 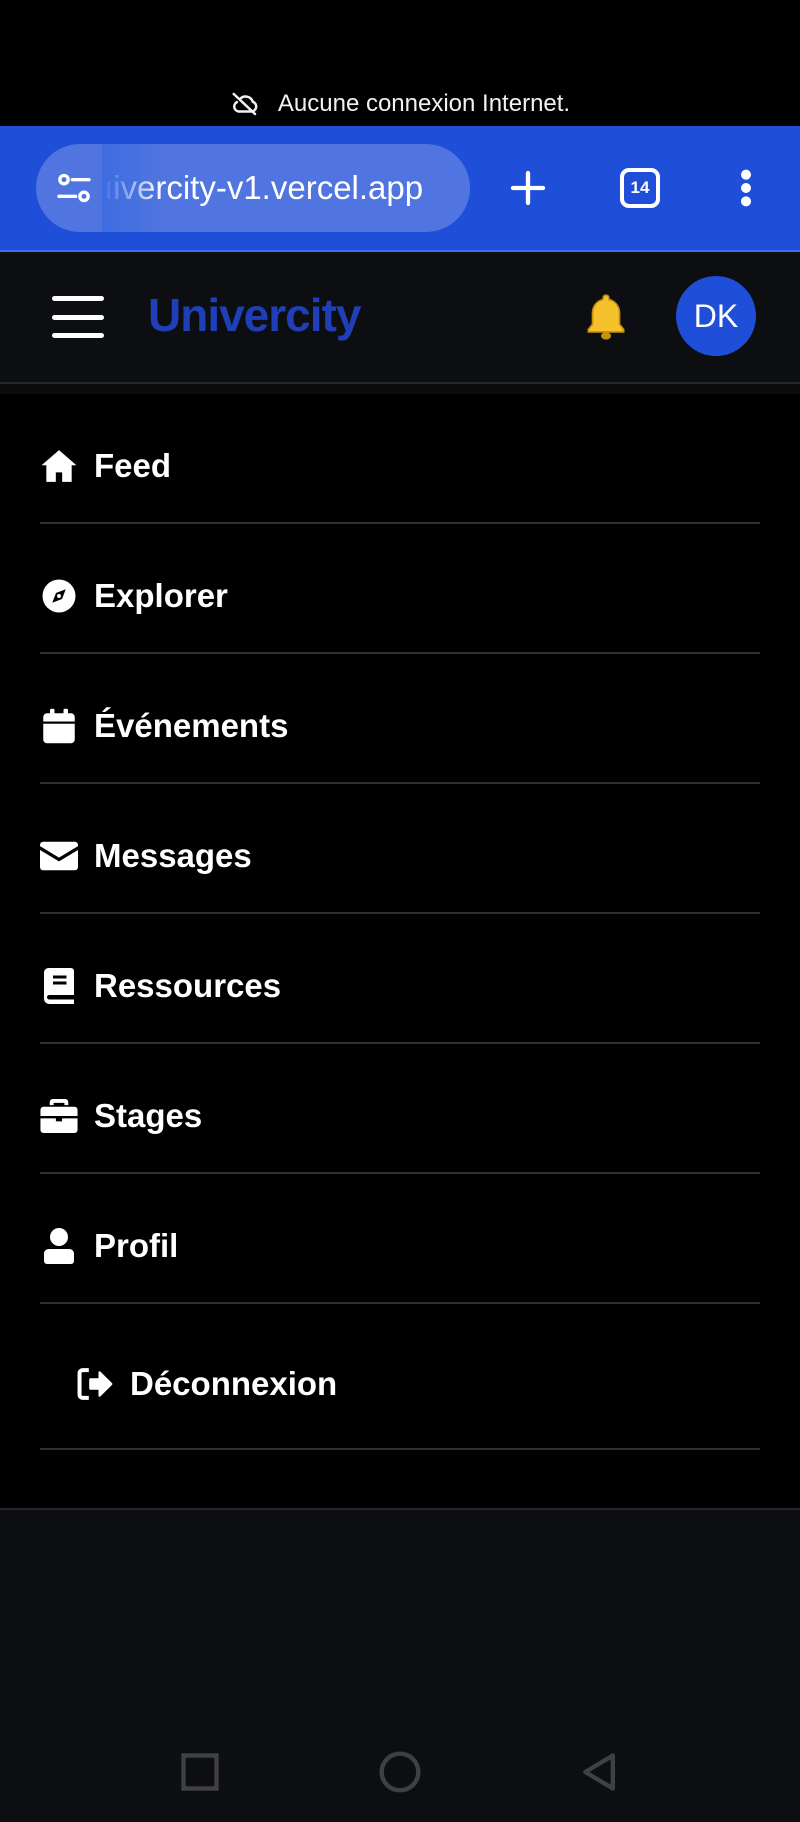 I want to click on notifications-bell-button, so click(x=606, y=318).